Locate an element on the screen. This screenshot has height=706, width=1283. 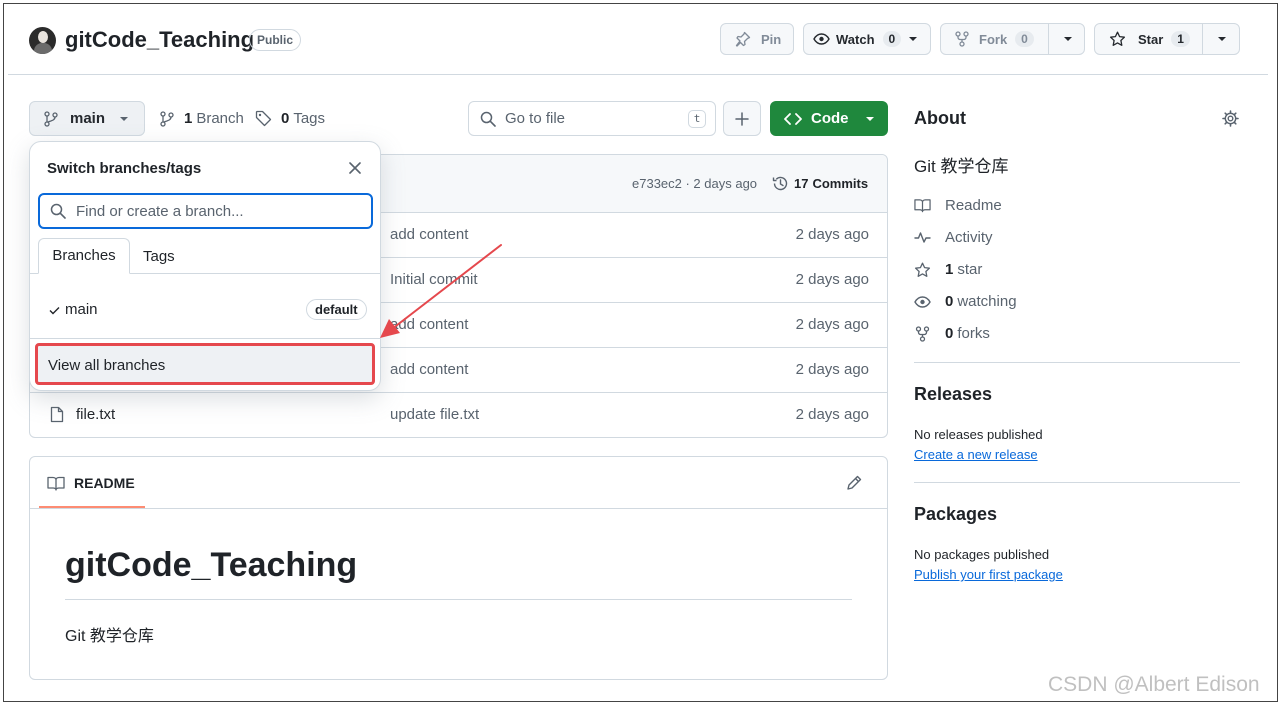
forks-link: 0 forks is located at coordinates (952, 333).